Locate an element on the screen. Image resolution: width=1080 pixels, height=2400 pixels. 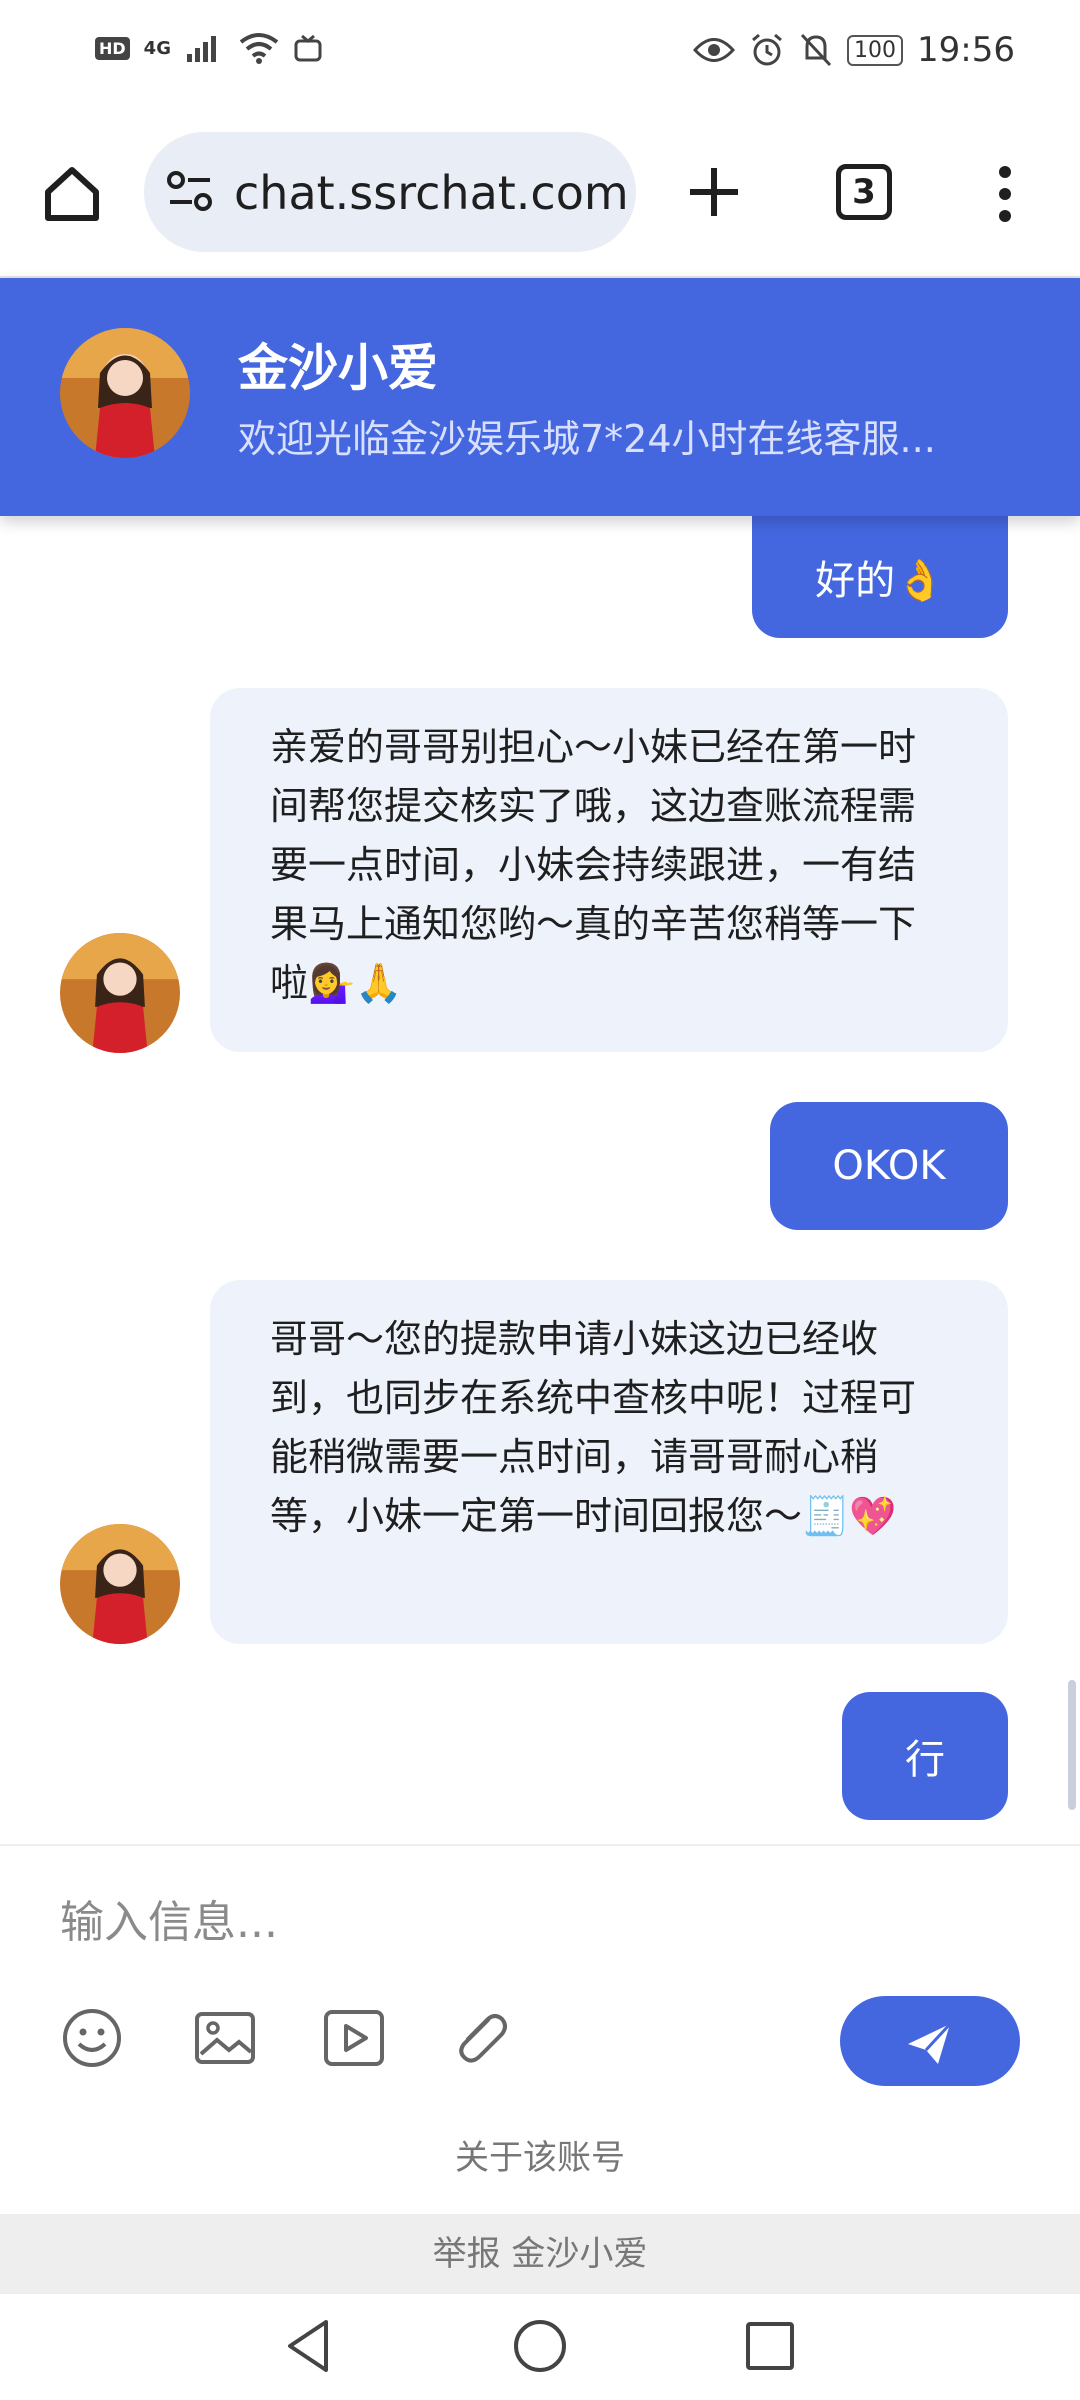
message-text: OKOK is located at coordinates (889, 1166).